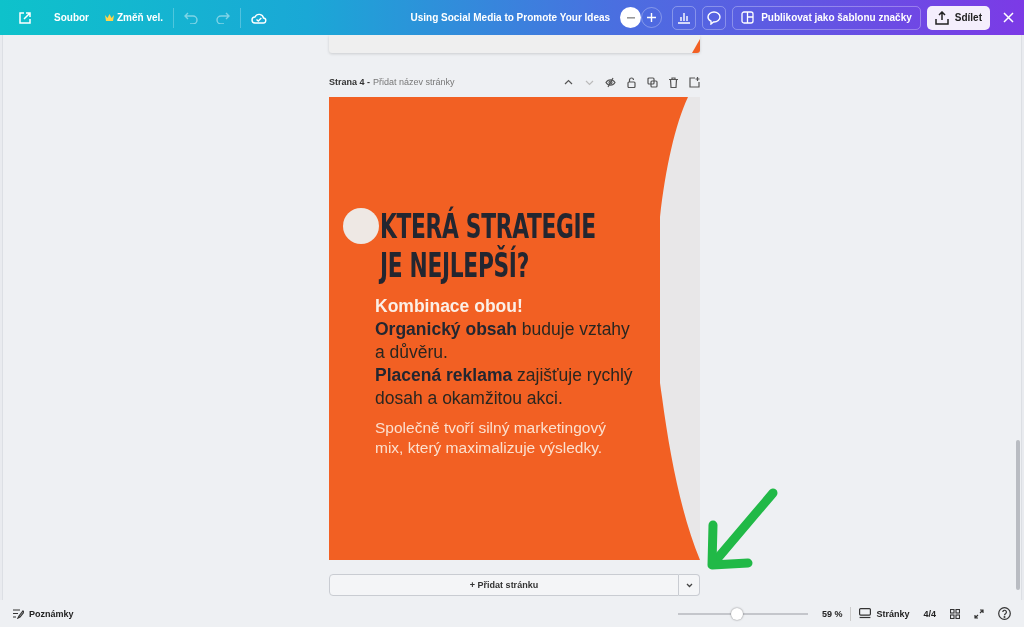 The height and width of the screenshot is (627, 1024). I want to click on add-page-button: + Přidat stránku, so click(504, 585).